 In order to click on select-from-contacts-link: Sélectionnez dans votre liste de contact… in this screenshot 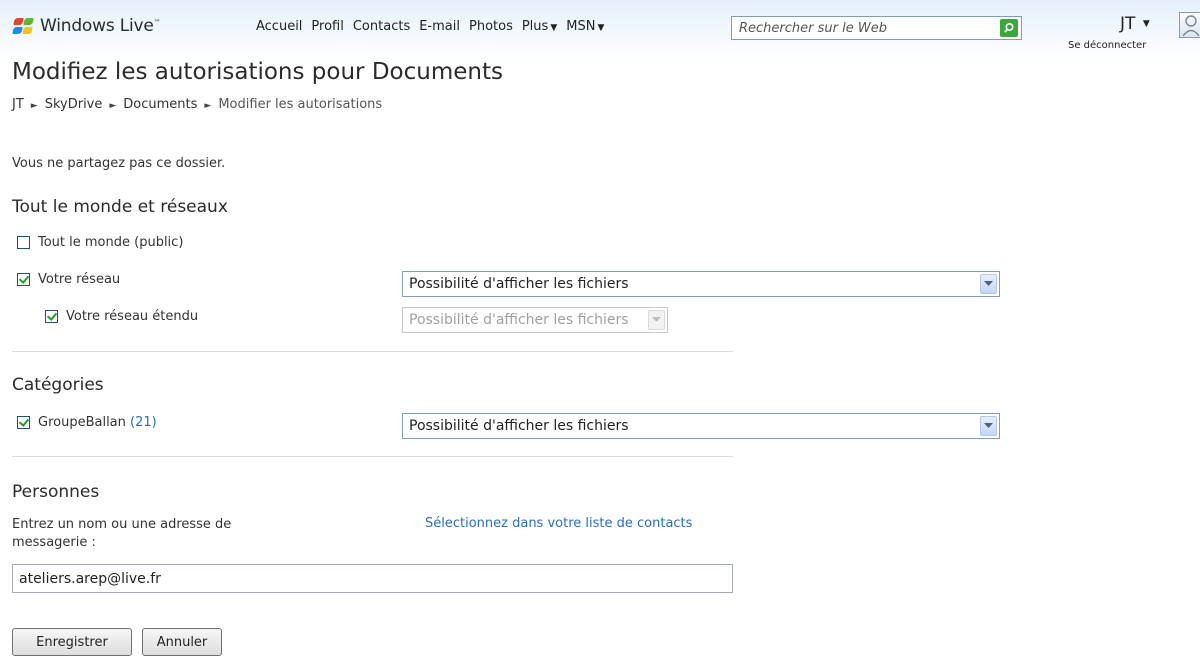, I will do `click(558, 523)`.